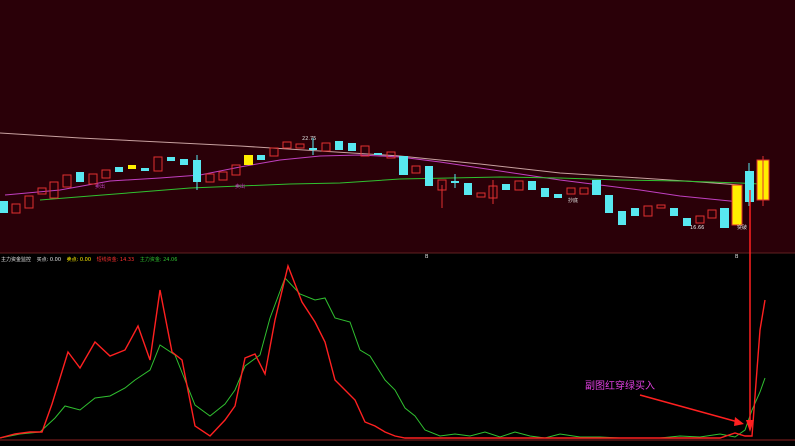 The width and height of the screenshot is (795, 446). Describe the element at coordinates (79, 260) in the screenshot. I see `legend-sell-point: 卖点: 0.00` at that location.